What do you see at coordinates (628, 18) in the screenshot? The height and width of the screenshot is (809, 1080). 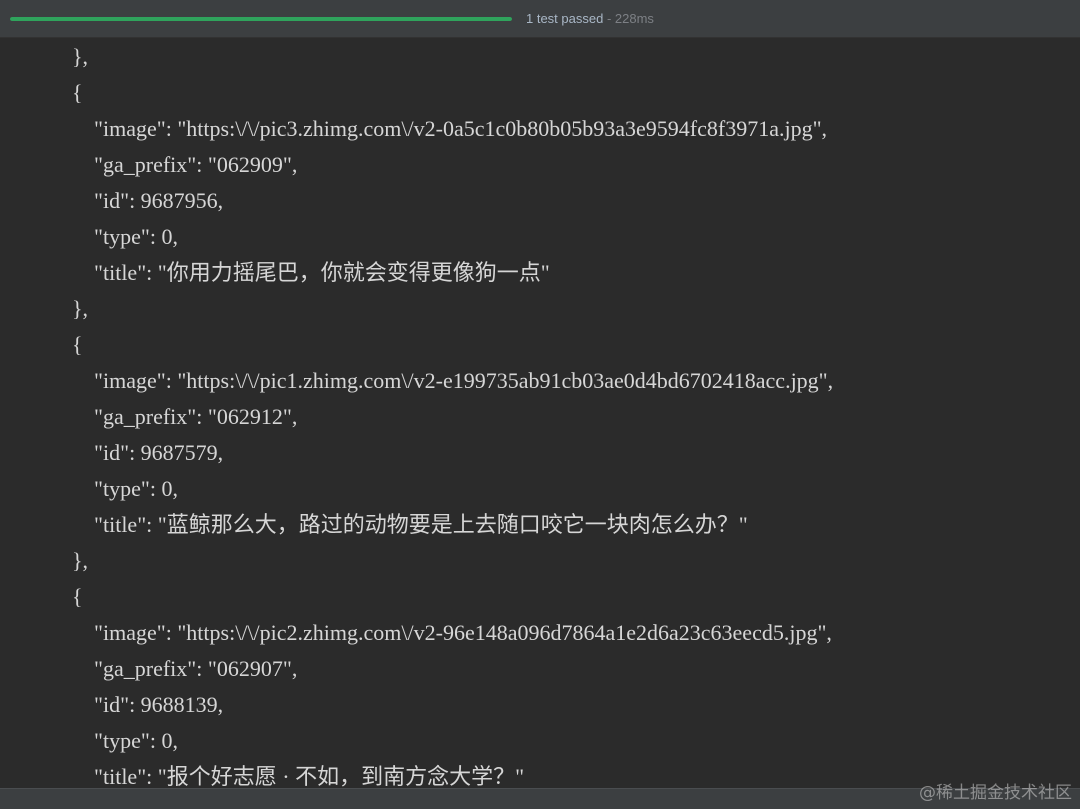 I see `test-duration: - 228ms` at bounding box center [628, 18].